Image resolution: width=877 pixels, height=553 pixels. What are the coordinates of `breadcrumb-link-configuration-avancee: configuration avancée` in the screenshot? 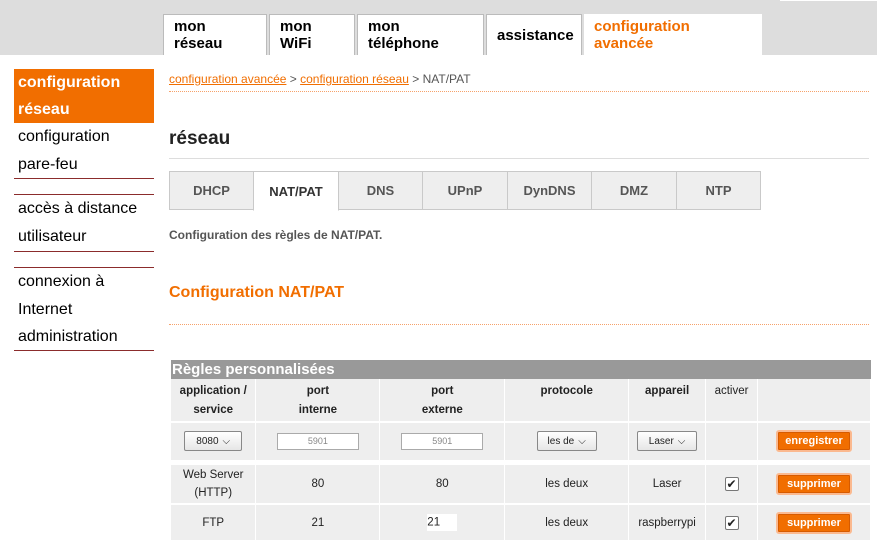 It's located at (227, 79).